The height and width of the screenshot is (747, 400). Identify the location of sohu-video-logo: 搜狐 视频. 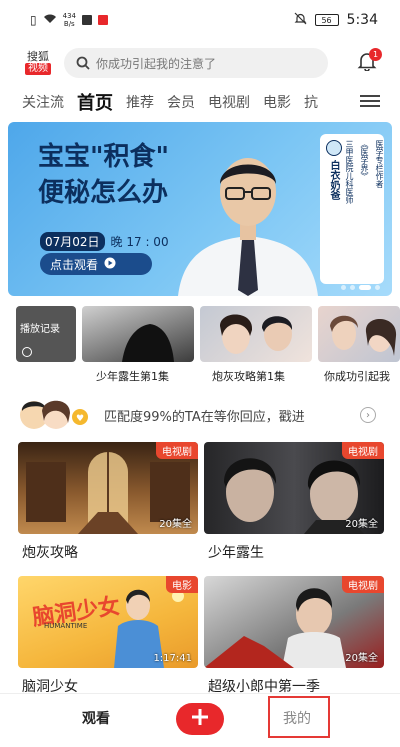
(38, 63).